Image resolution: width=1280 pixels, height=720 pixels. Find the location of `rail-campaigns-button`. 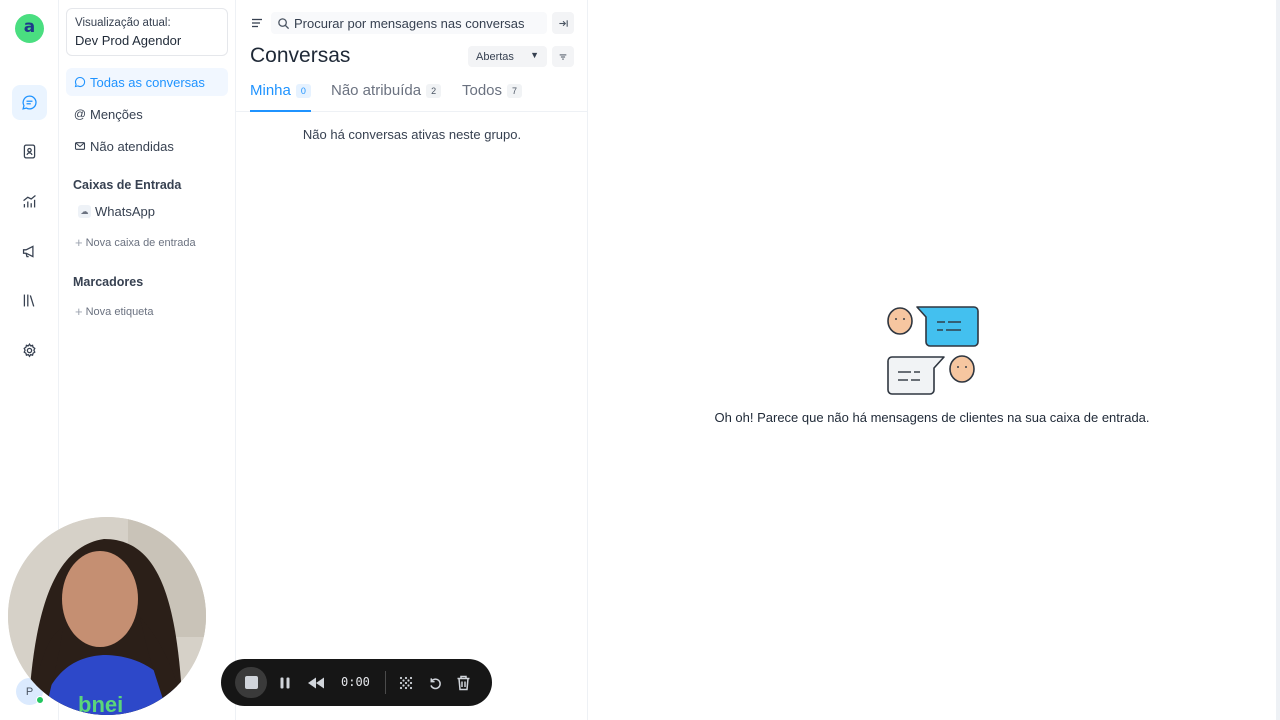

rail-campaigns-button is located at coordinates (29, 251).